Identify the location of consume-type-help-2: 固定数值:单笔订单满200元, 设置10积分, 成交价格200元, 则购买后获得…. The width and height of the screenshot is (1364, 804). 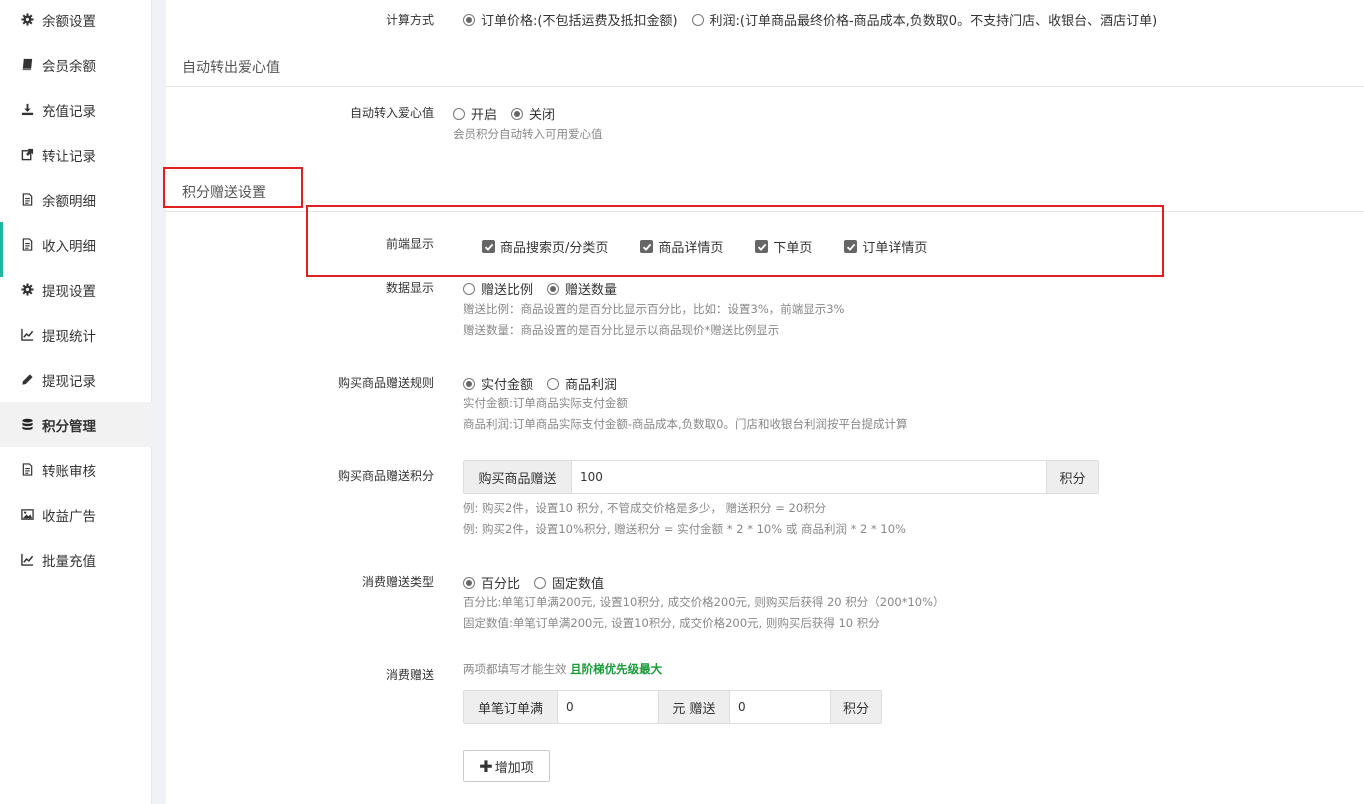
(671, 623).